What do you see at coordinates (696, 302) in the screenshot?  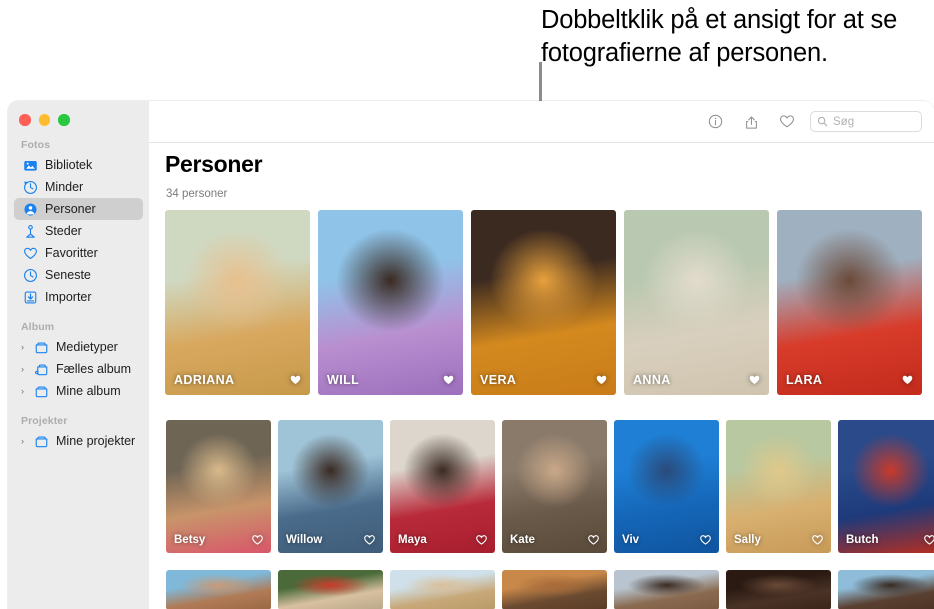 I see `person-tile: ANNA` at bounding box center [696, 302].